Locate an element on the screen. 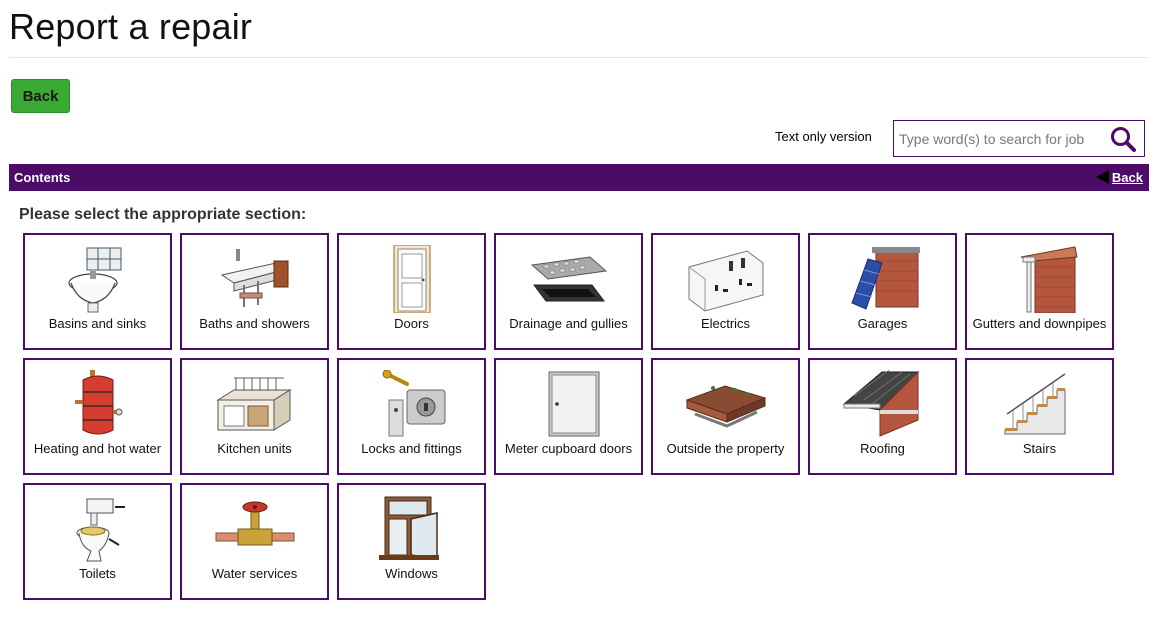  search-input is located at coordinates (999, 138).